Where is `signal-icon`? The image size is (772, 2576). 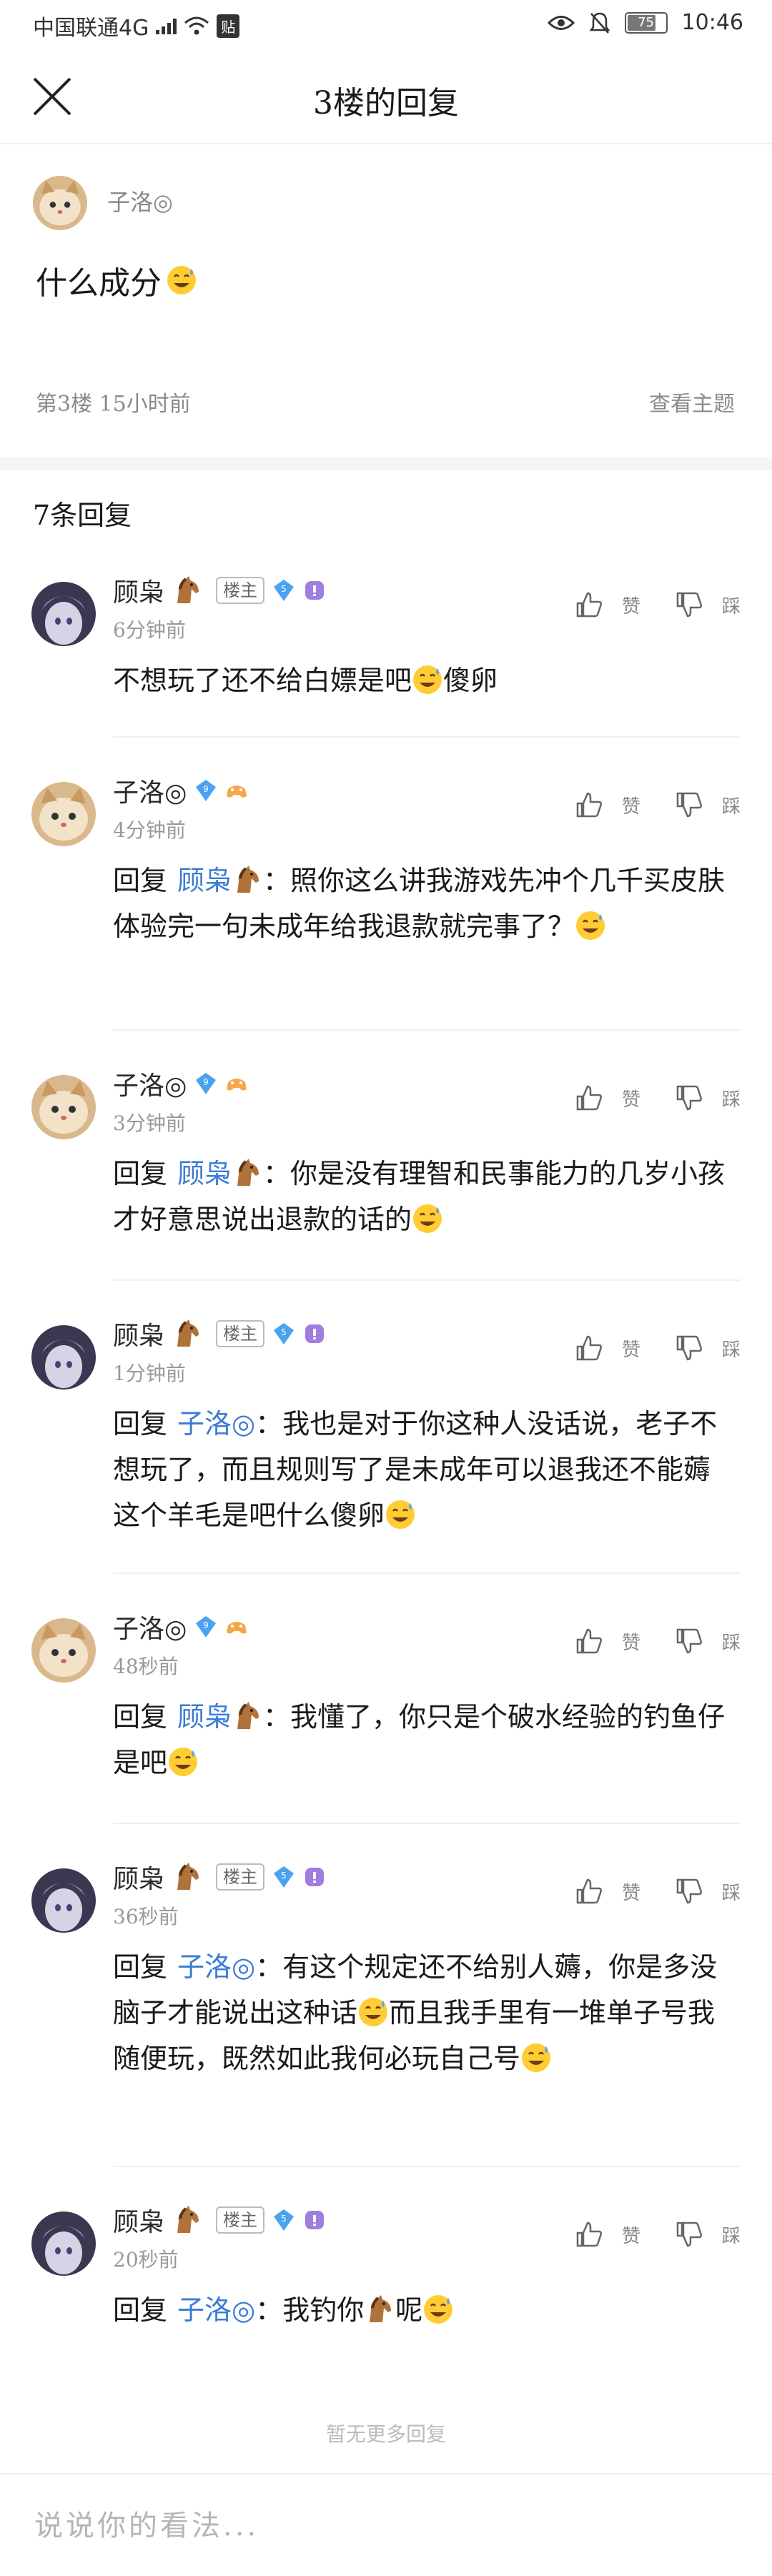
signal-icon is located at coordinates (166, 26).